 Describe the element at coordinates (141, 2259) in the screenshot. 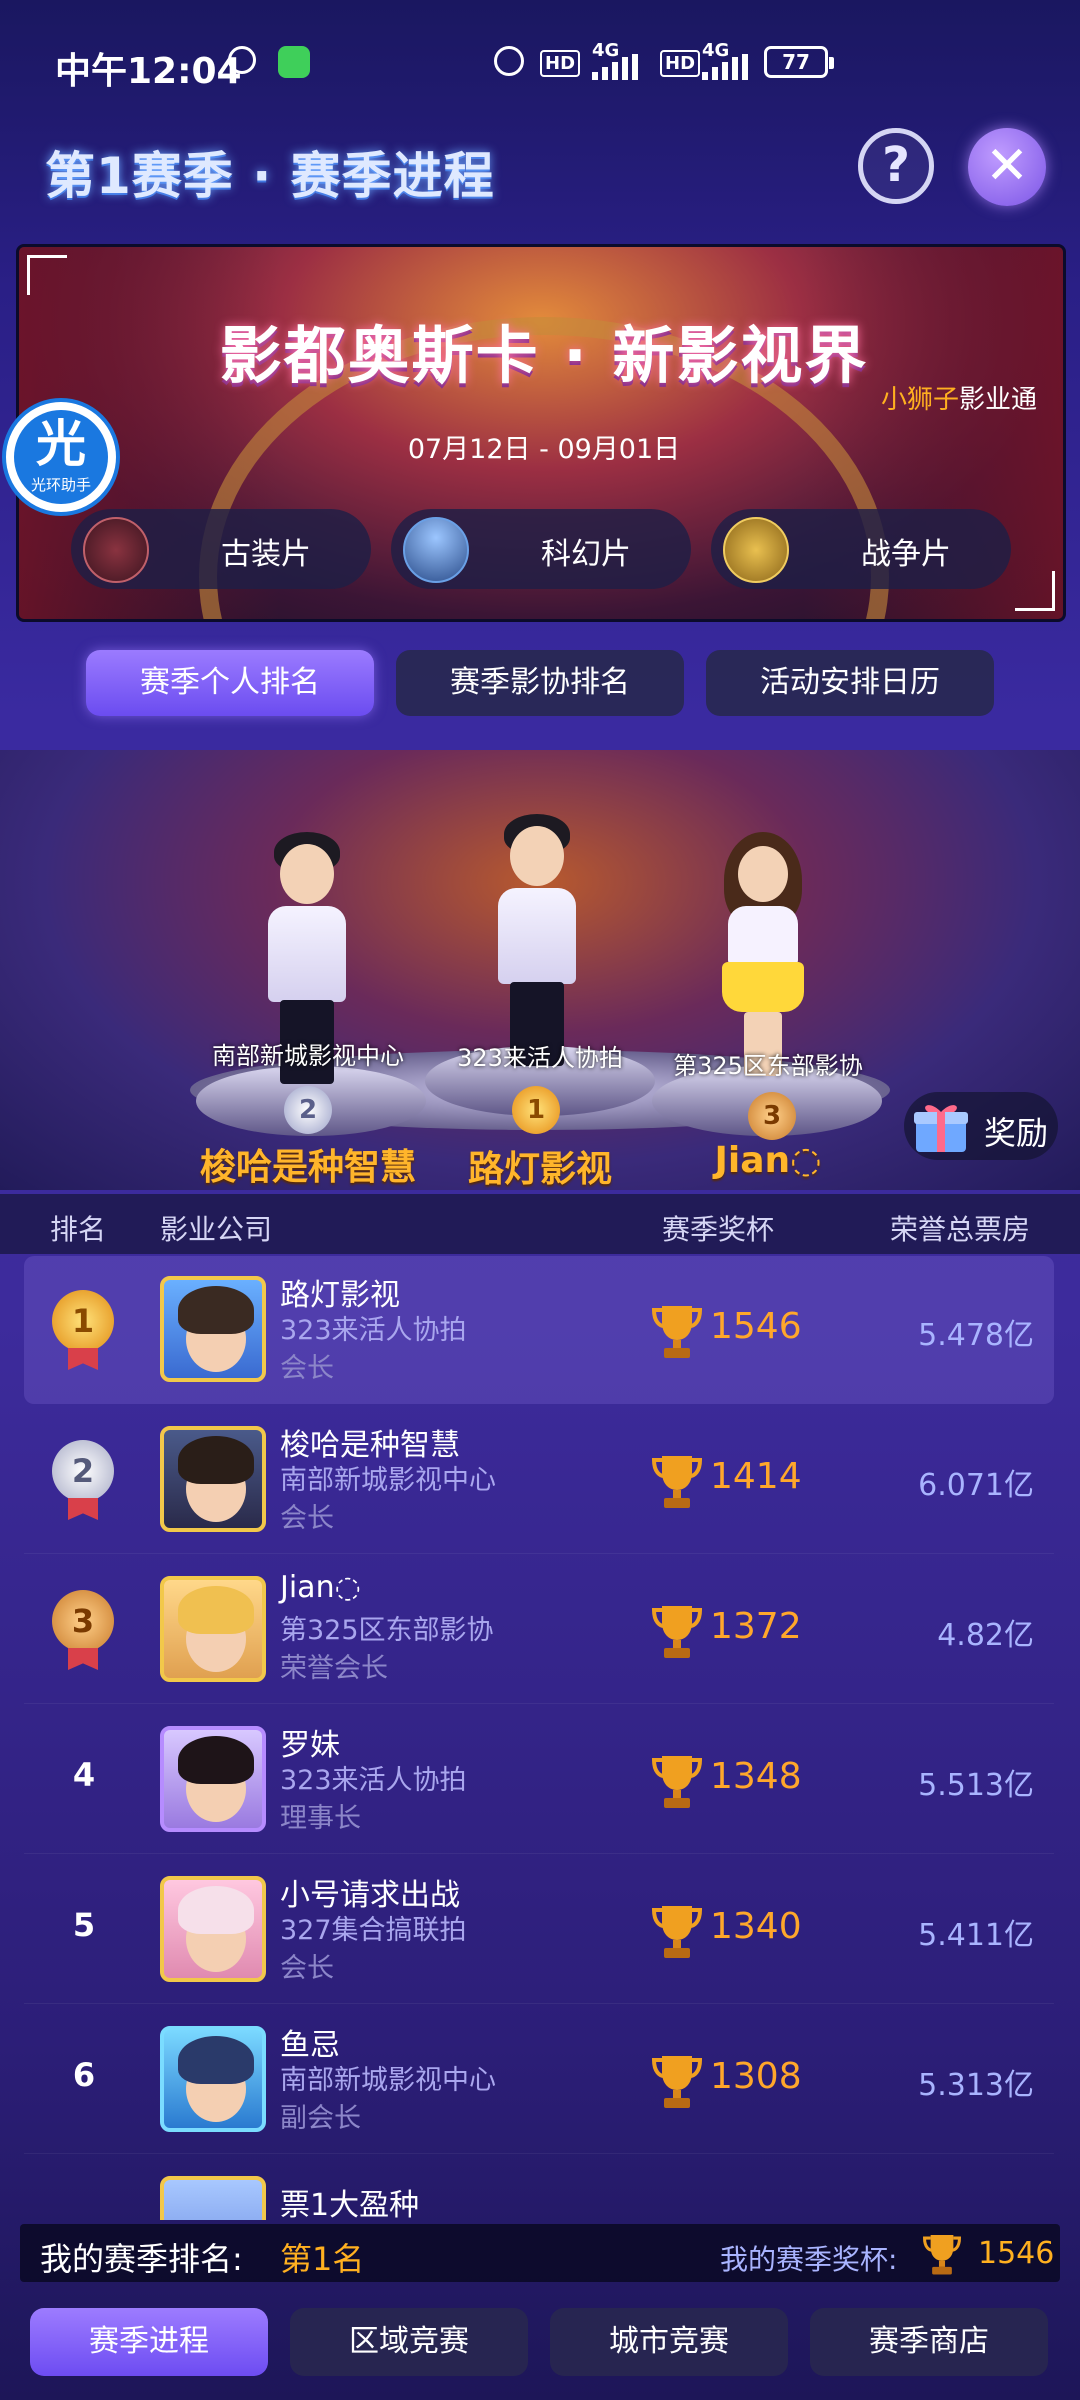

I see `my-rank-label: 我的赛季排名:` at that location.